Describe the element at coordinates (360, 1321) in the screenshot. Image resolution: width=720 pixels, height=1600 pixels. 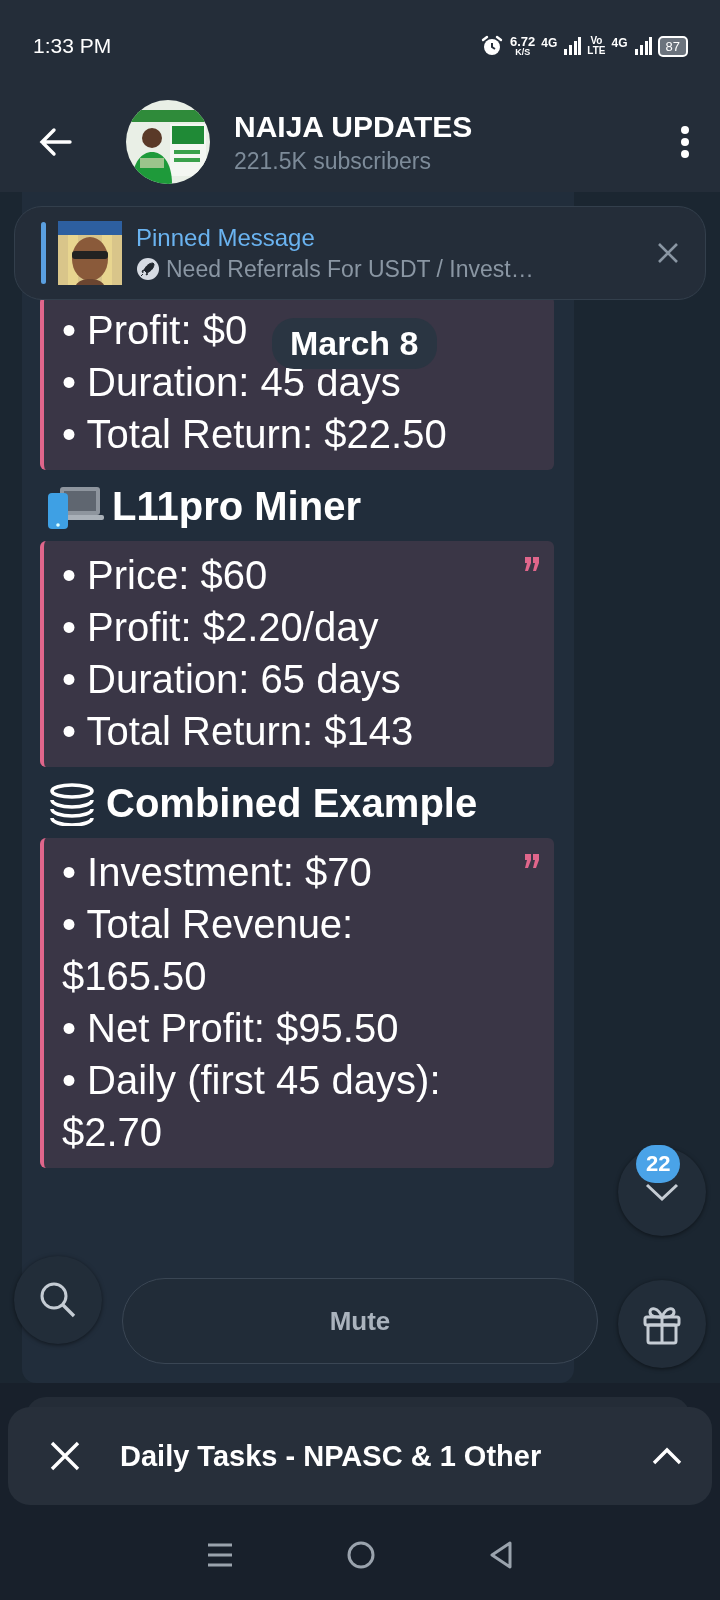
I see `mute-button: Mute` at that location.